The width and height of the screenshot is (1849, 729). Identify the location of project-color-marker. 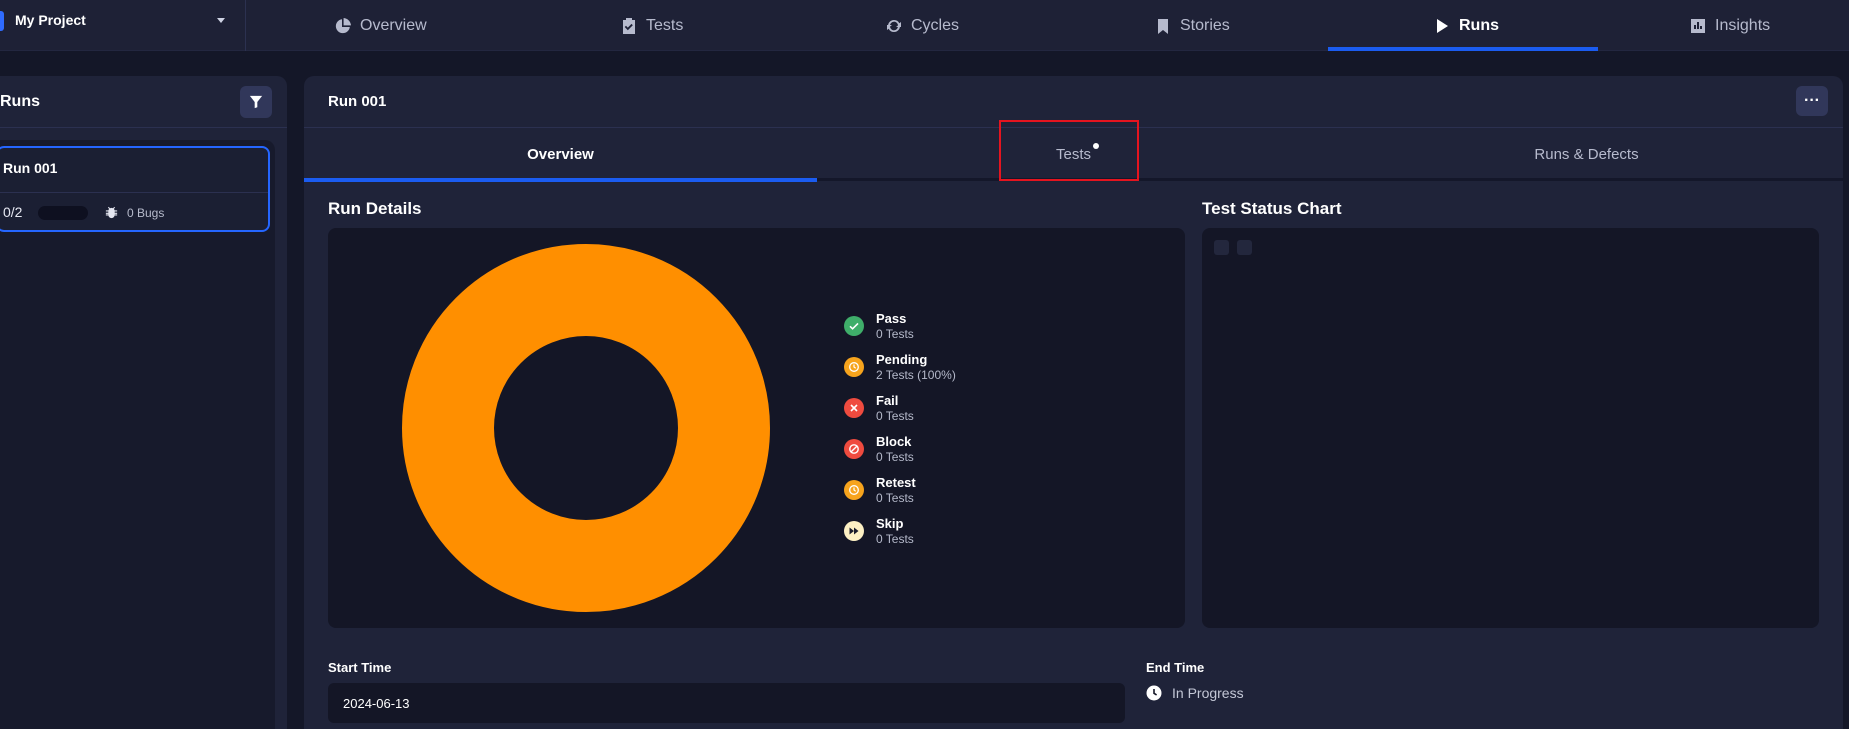
(2, 21).